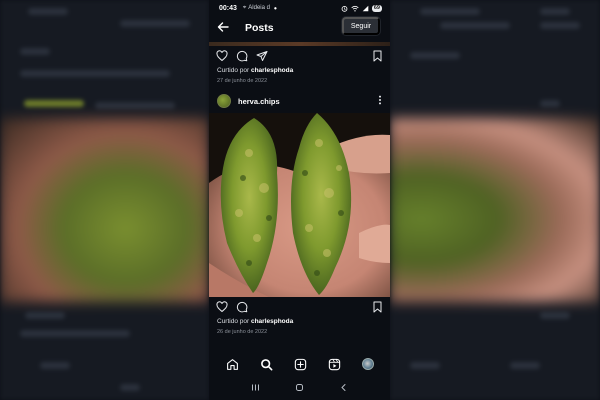 The image size is (600, 400). Describe the element at coordinates (228, 8) in the screenshot. I see `status-time: 00:43` at that location.